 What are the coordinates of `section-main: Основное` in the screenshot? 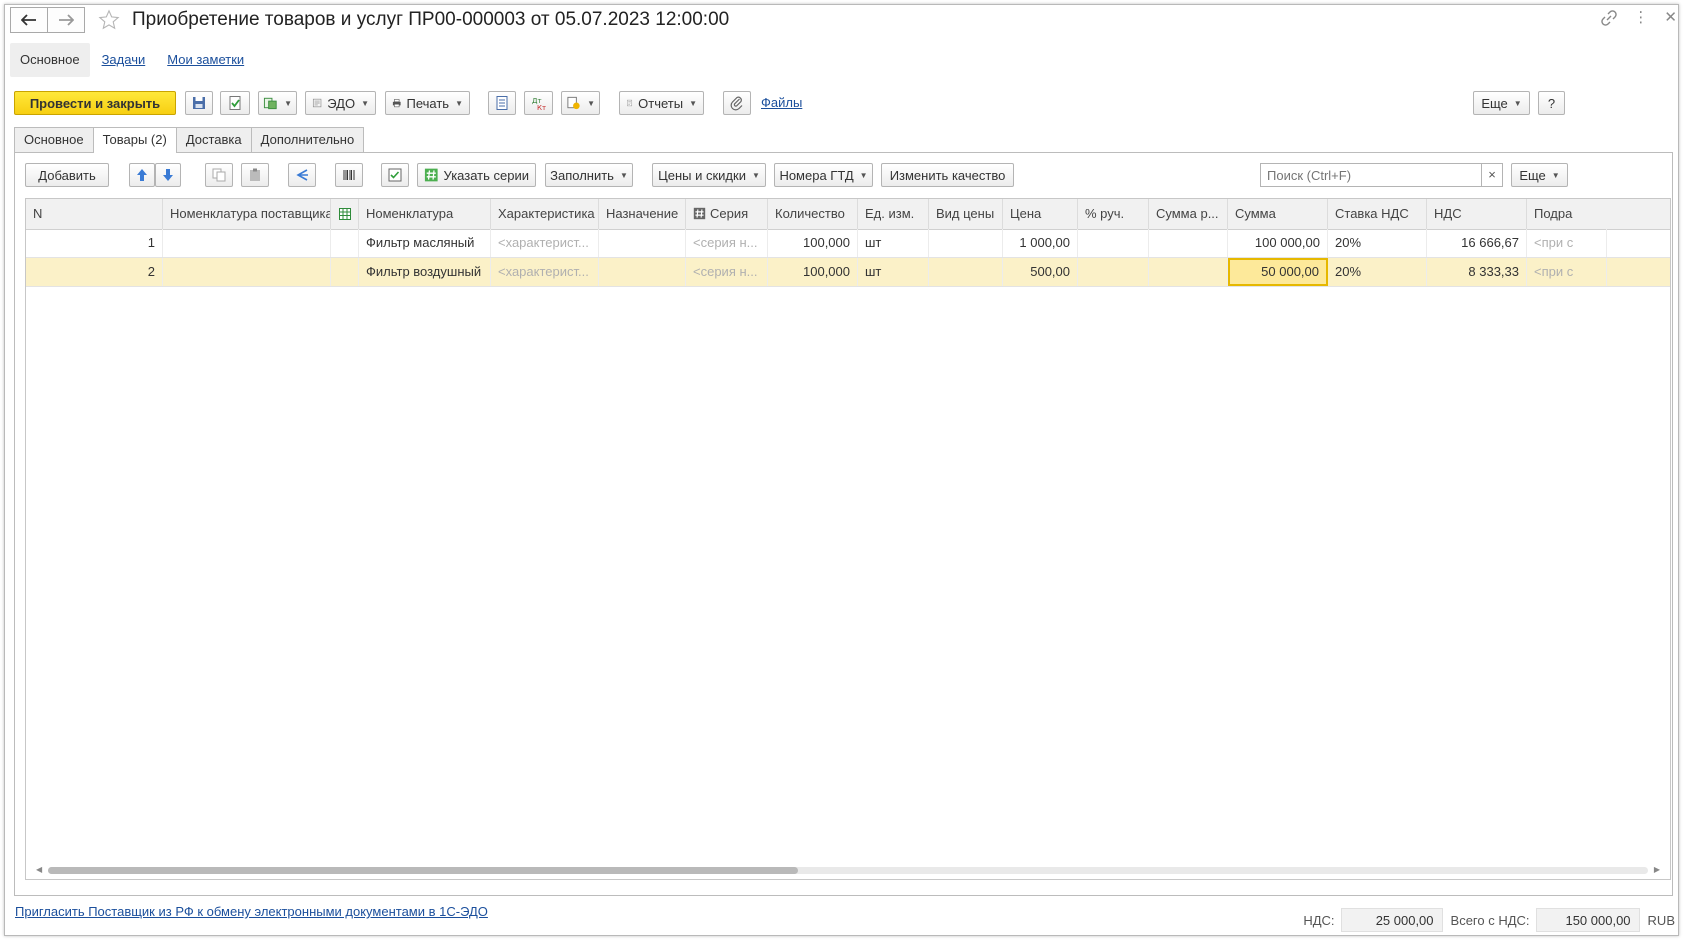 It's located at (50, 60).